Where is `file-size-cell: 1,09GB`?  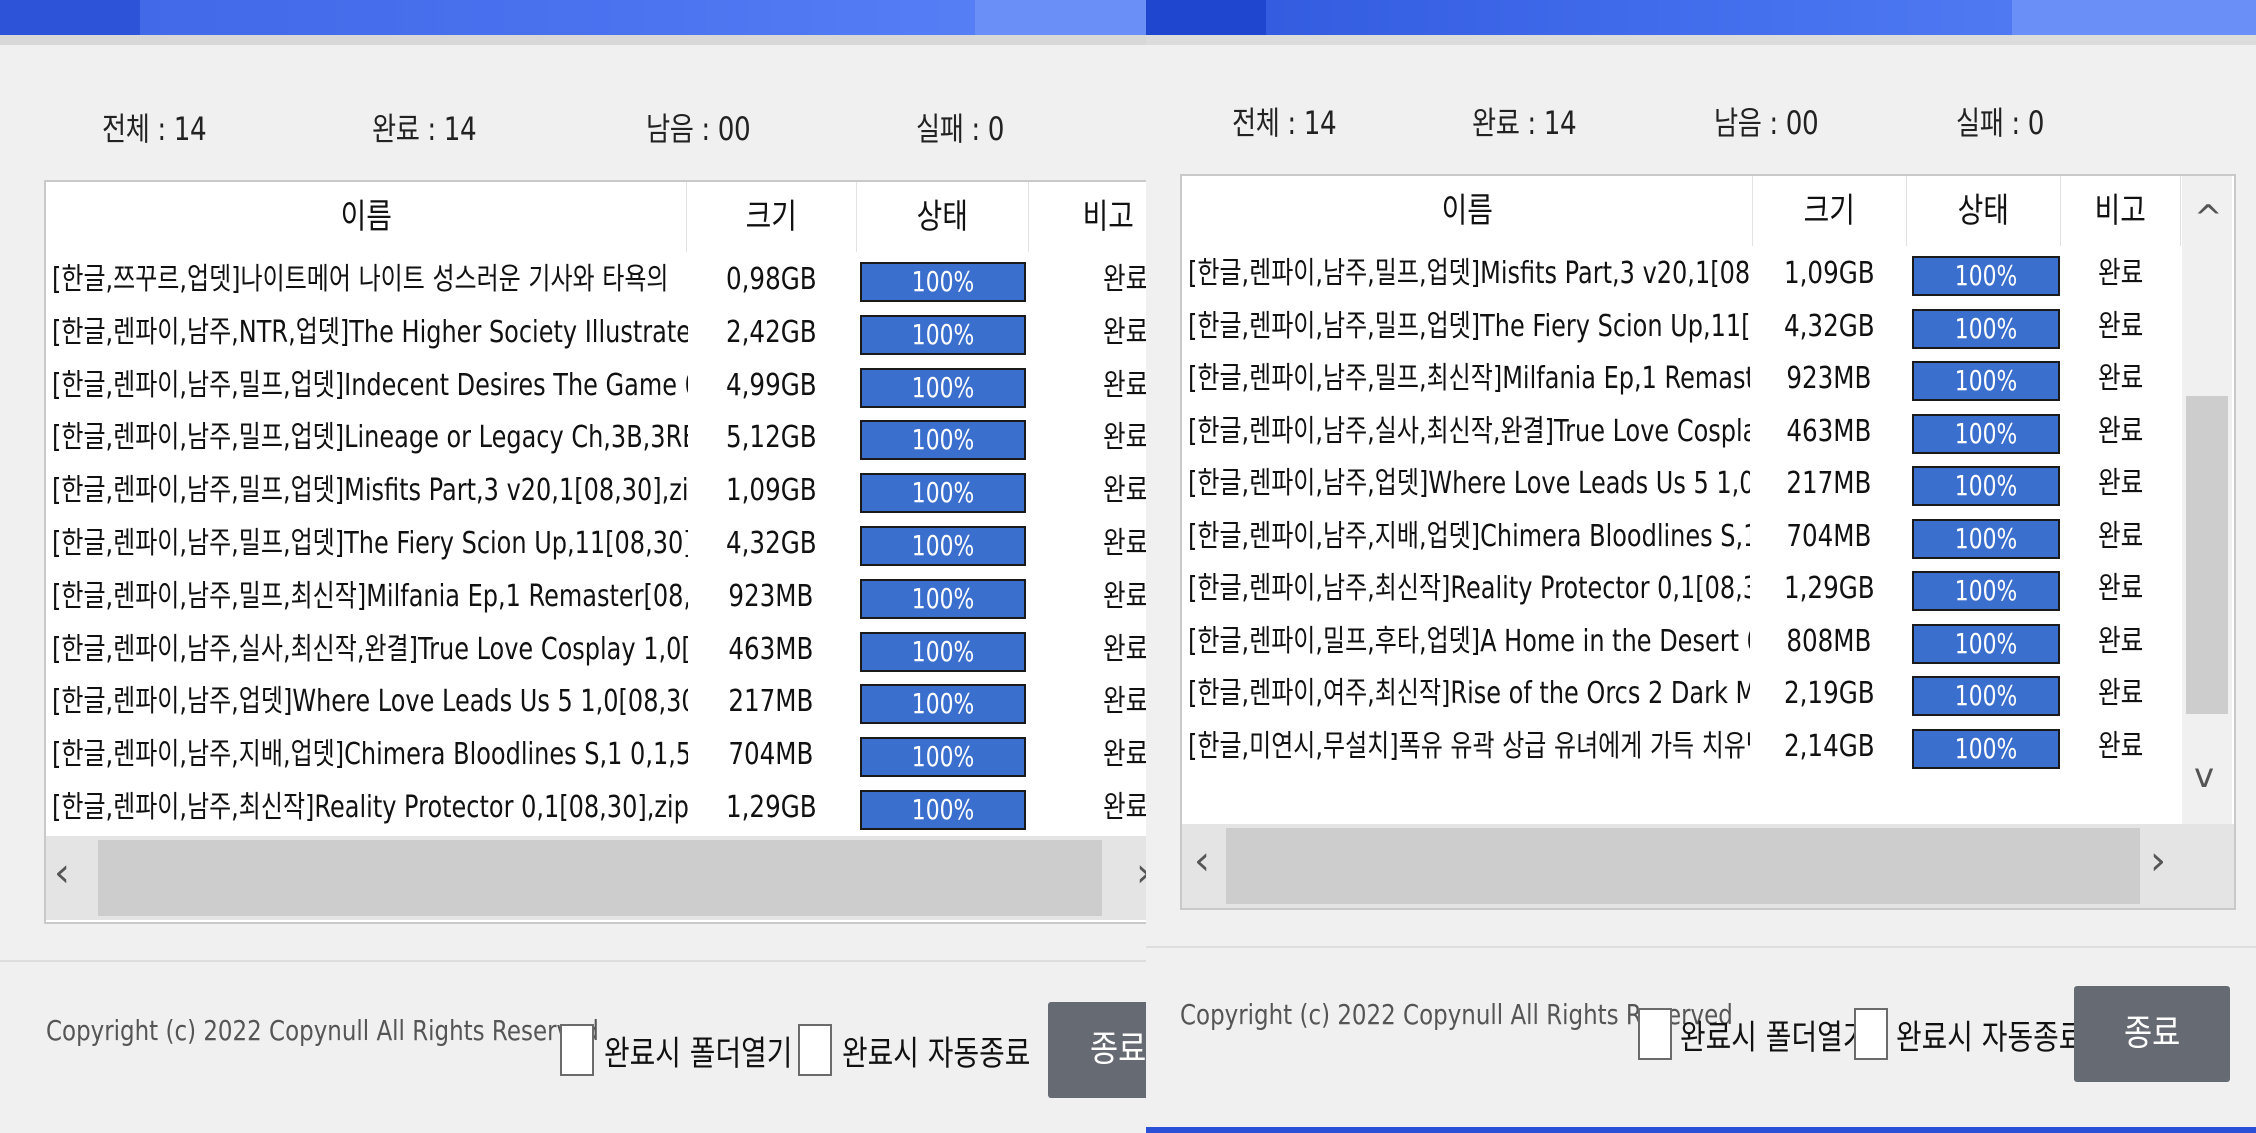
file-size-cell: 1,09GB is located at coordinates (771, 491).